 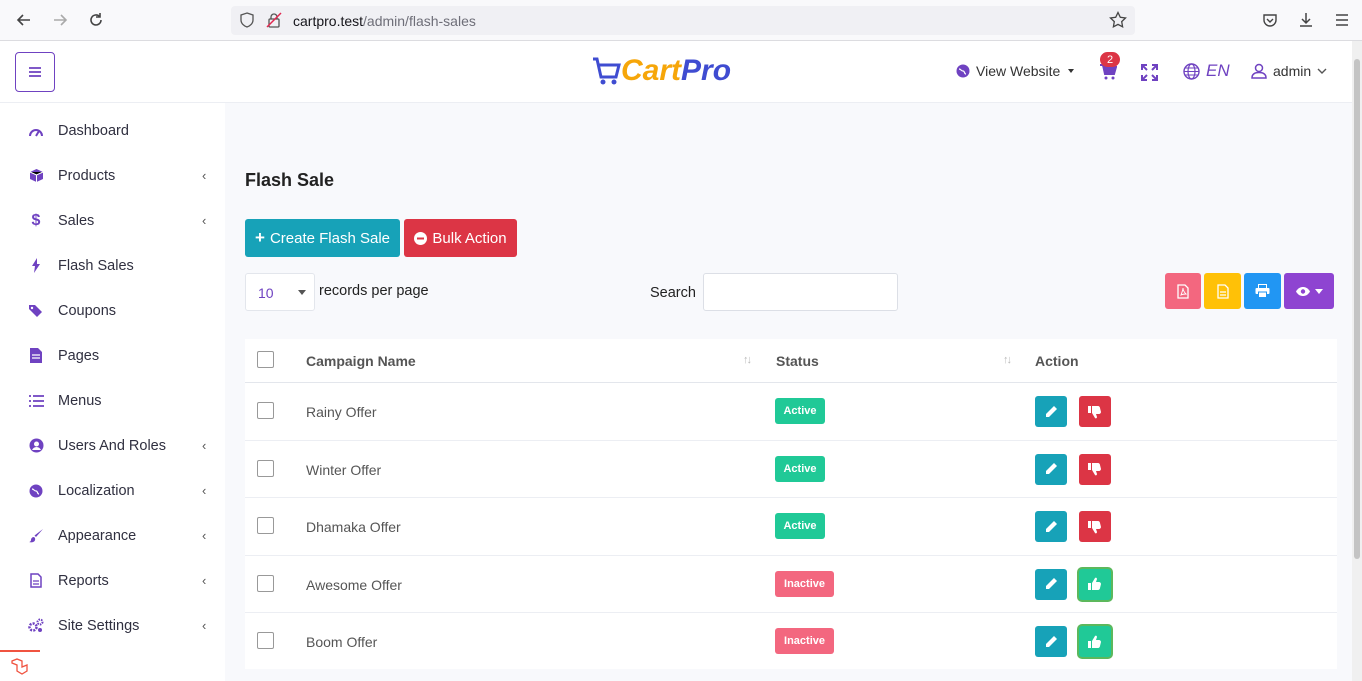 What do you see at coordinates (683, 20) in the screenshot?
I see `address-bar: cartpro.test/admin/flash-sales` at bounding box center [683, 20].